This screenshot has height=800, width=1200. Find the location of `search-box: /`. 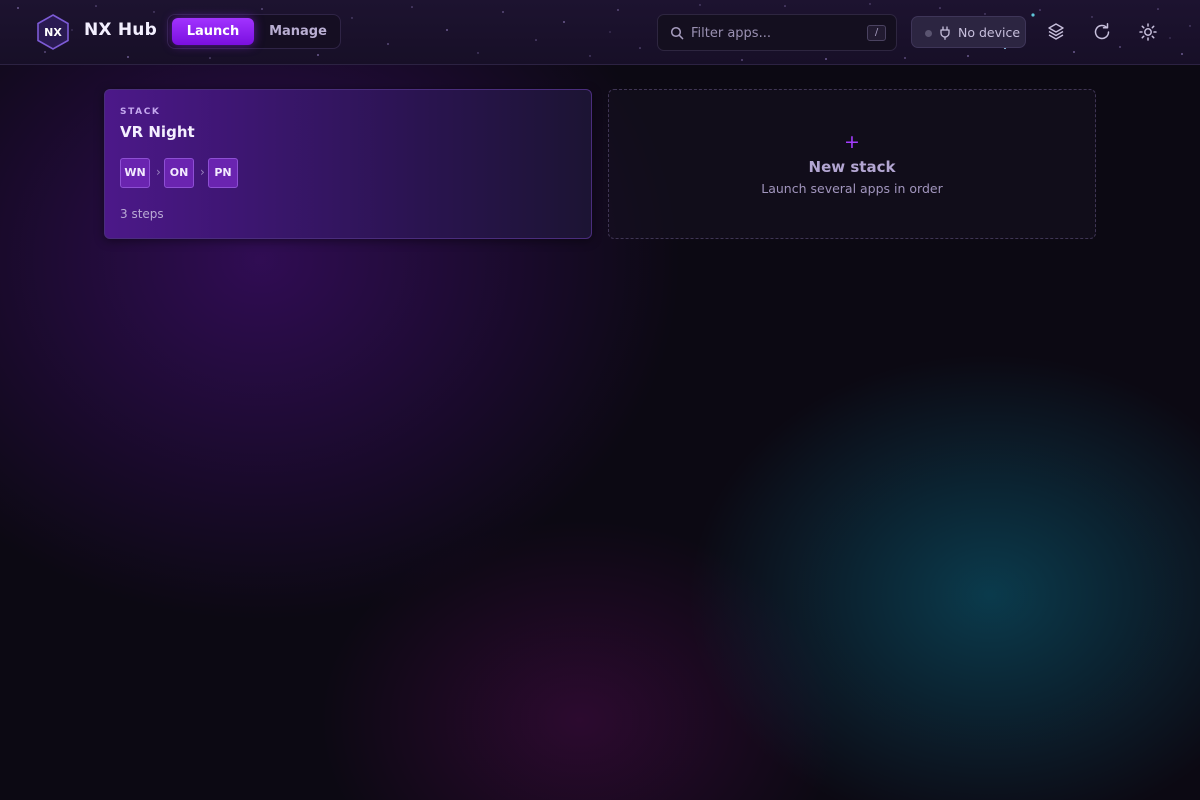

search-box: / is located at coordinates (777, 32).